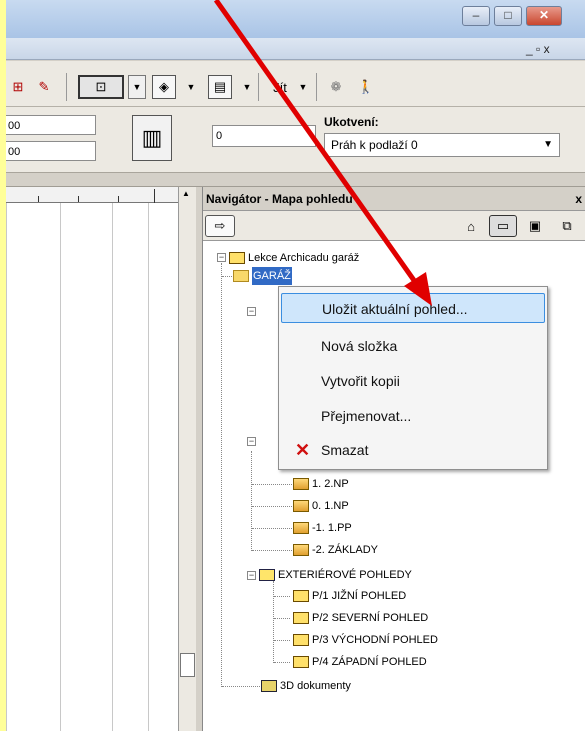 This screenshot has width=585, height=731. Describe the element at coordinates (322, 528) in the screenshot. I see `tree-item-floor: -1. 1.PP` at that location.